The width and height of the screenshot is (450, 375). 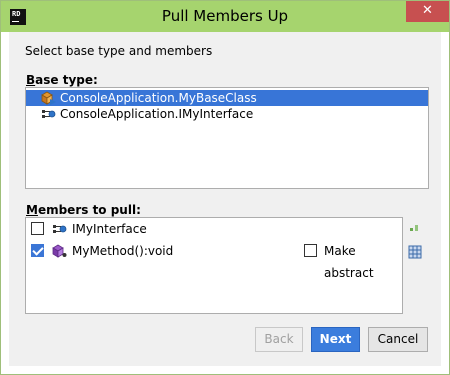 What do you see at coordinates (119, 51) in the screenshot?
I see `instruction-text: Select base type and members` at bounding box center [119, 51].